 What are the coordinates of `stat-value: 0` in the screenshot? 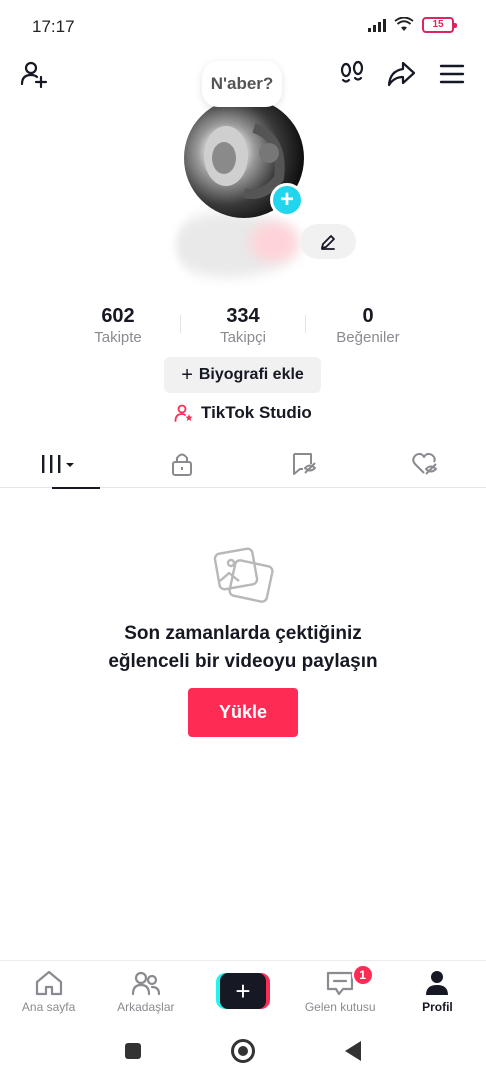 It's located at (368, 316).